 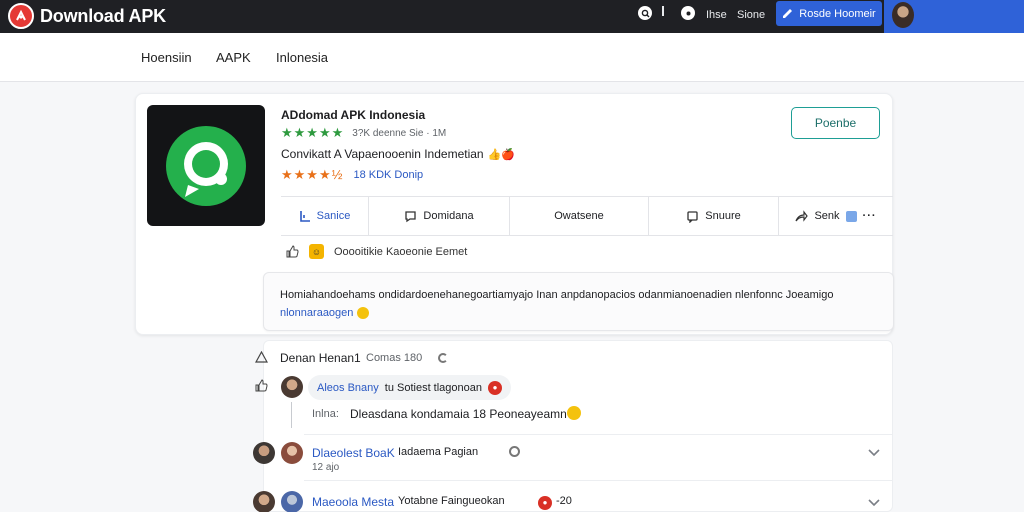 I want to click on action-bar: Sanice Domidana Owatsene Snuure Senk ···, so click(x=587, y=216).